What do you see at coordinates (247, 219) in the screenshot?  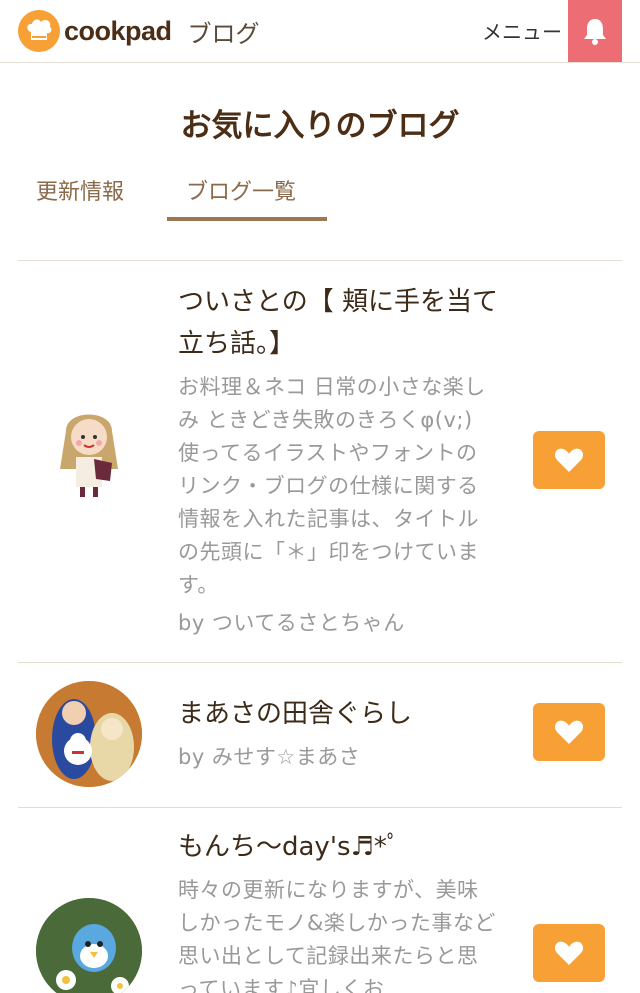 I see `active-tab-indicator` at bounding box center [247, 219].